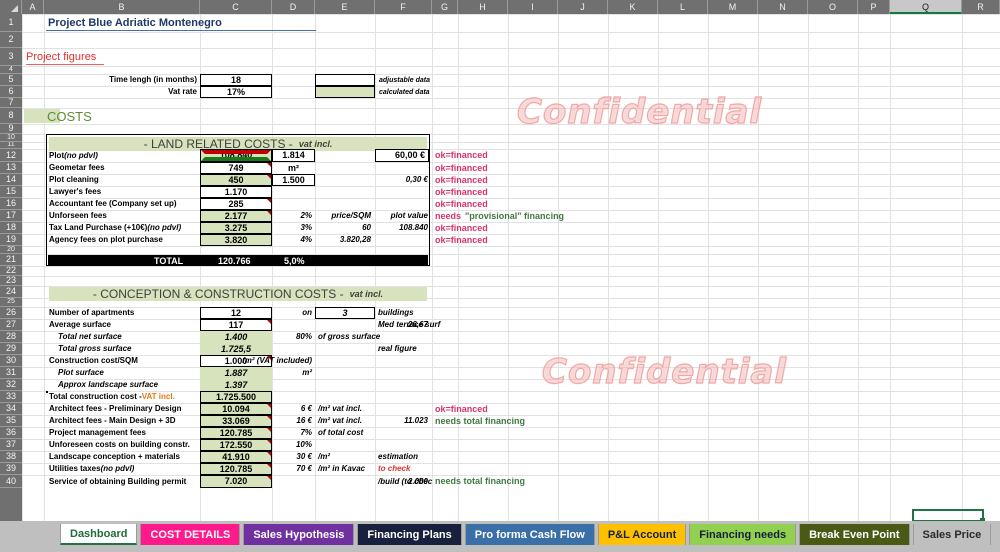 The height and width of the screenshot is (552, 1000). Describe the element at coordinates (11, 240) in the screenshot. I see `row-header-19: 19` at that location.